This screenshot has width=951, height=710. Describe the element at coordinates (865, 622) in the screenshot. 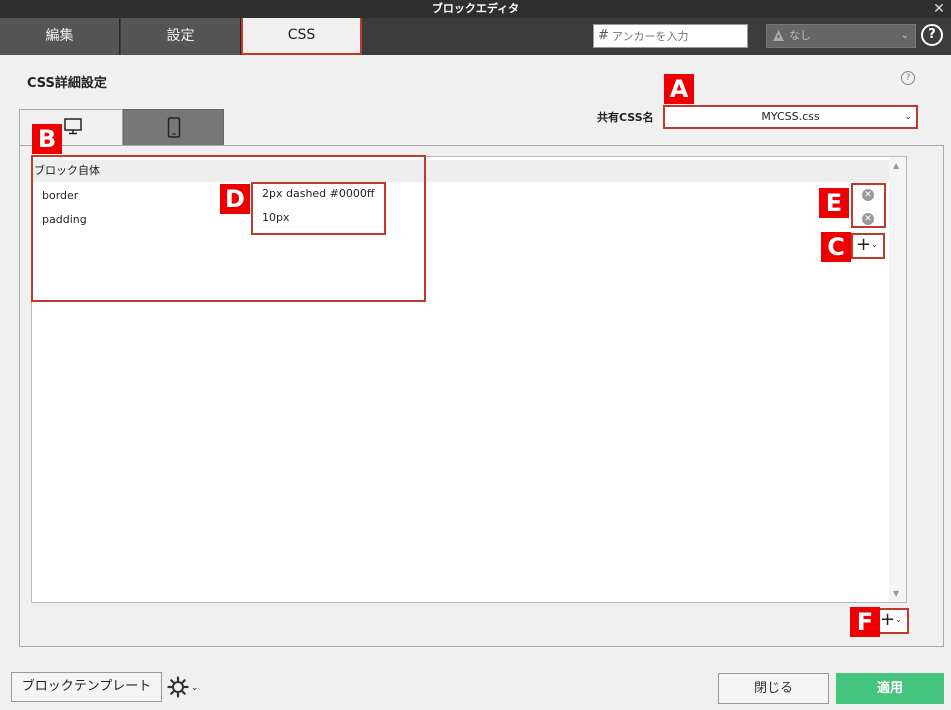

I see `marker-f: F` at that location.